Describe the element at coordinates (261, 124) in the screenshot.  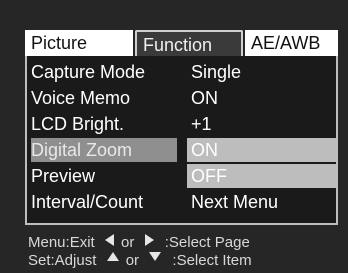
I see `menu-row-value: +1` at that location.